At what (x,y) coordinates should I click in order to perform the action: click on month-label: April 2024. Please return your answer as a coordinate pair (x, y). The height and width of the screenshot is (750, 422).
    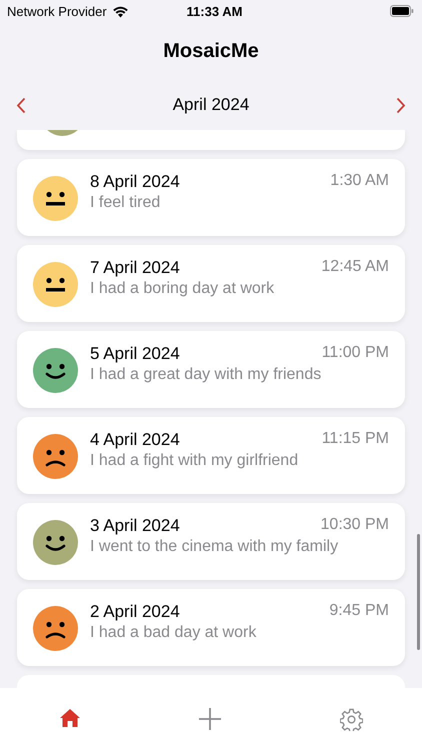
    Looking at the image, I should click on (211, 105).